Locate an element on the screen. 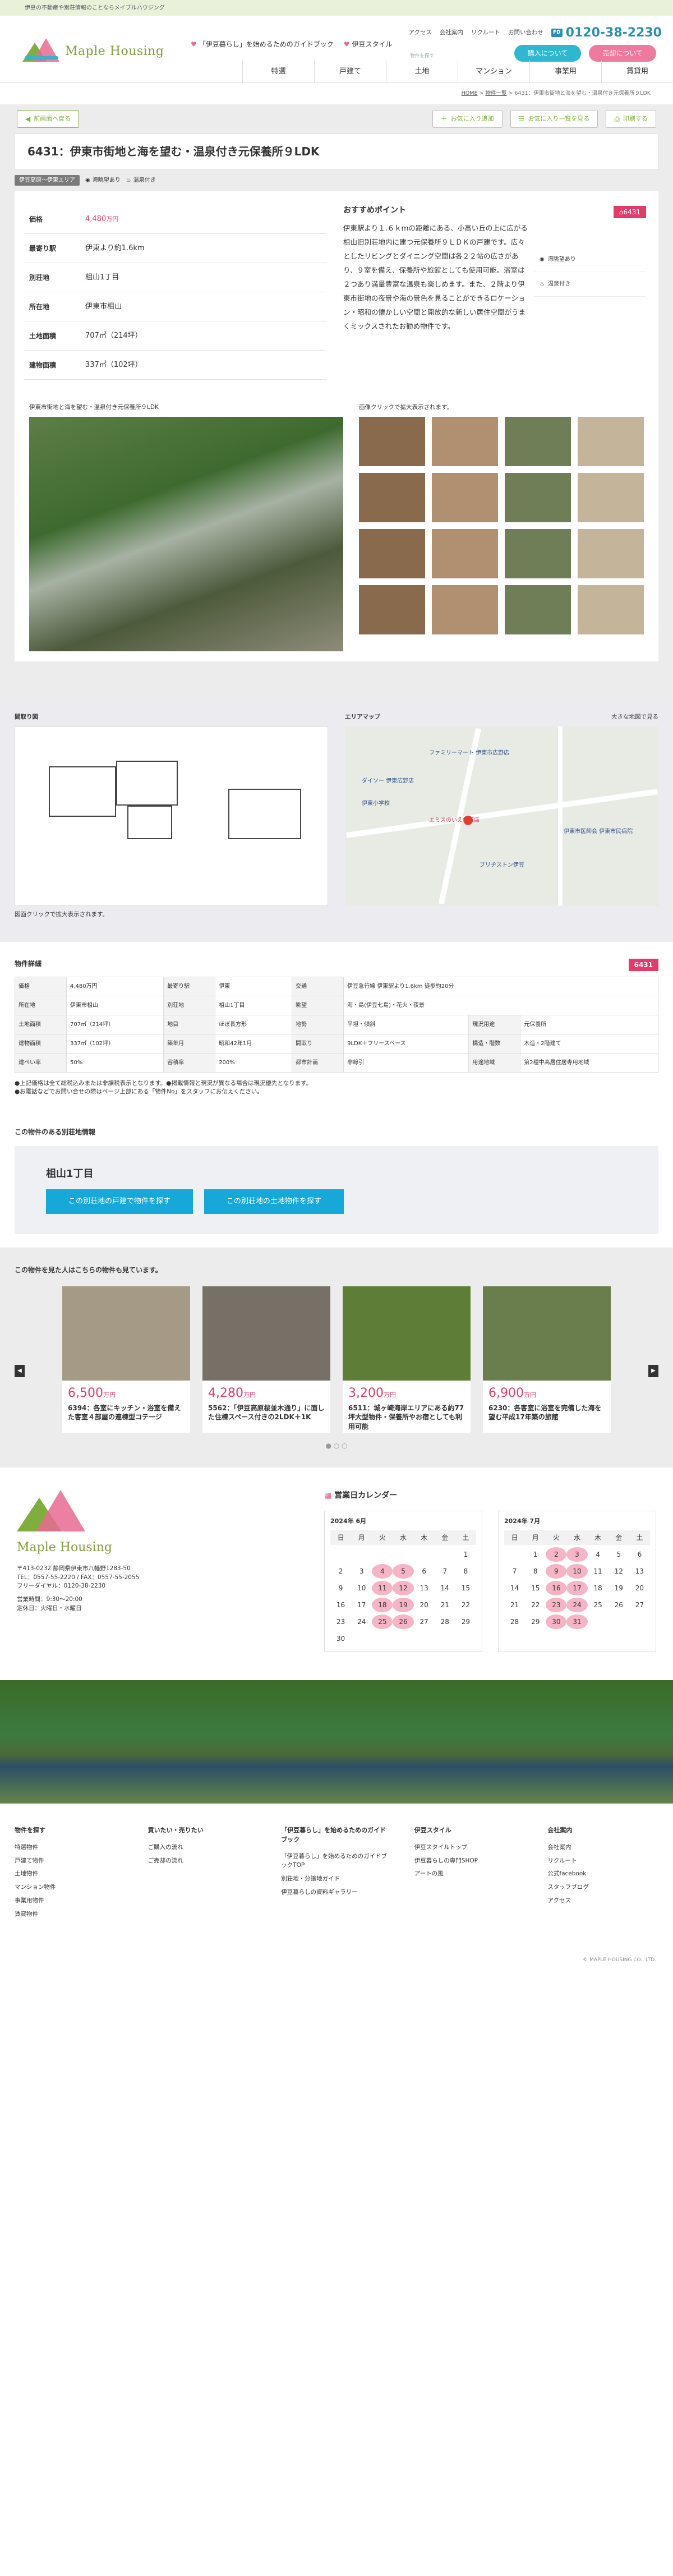 Image resolution: width=673 pixels, height=2576 pixels. breadcrumb-list: 物件一覧 is located at coordinates (495, 93).